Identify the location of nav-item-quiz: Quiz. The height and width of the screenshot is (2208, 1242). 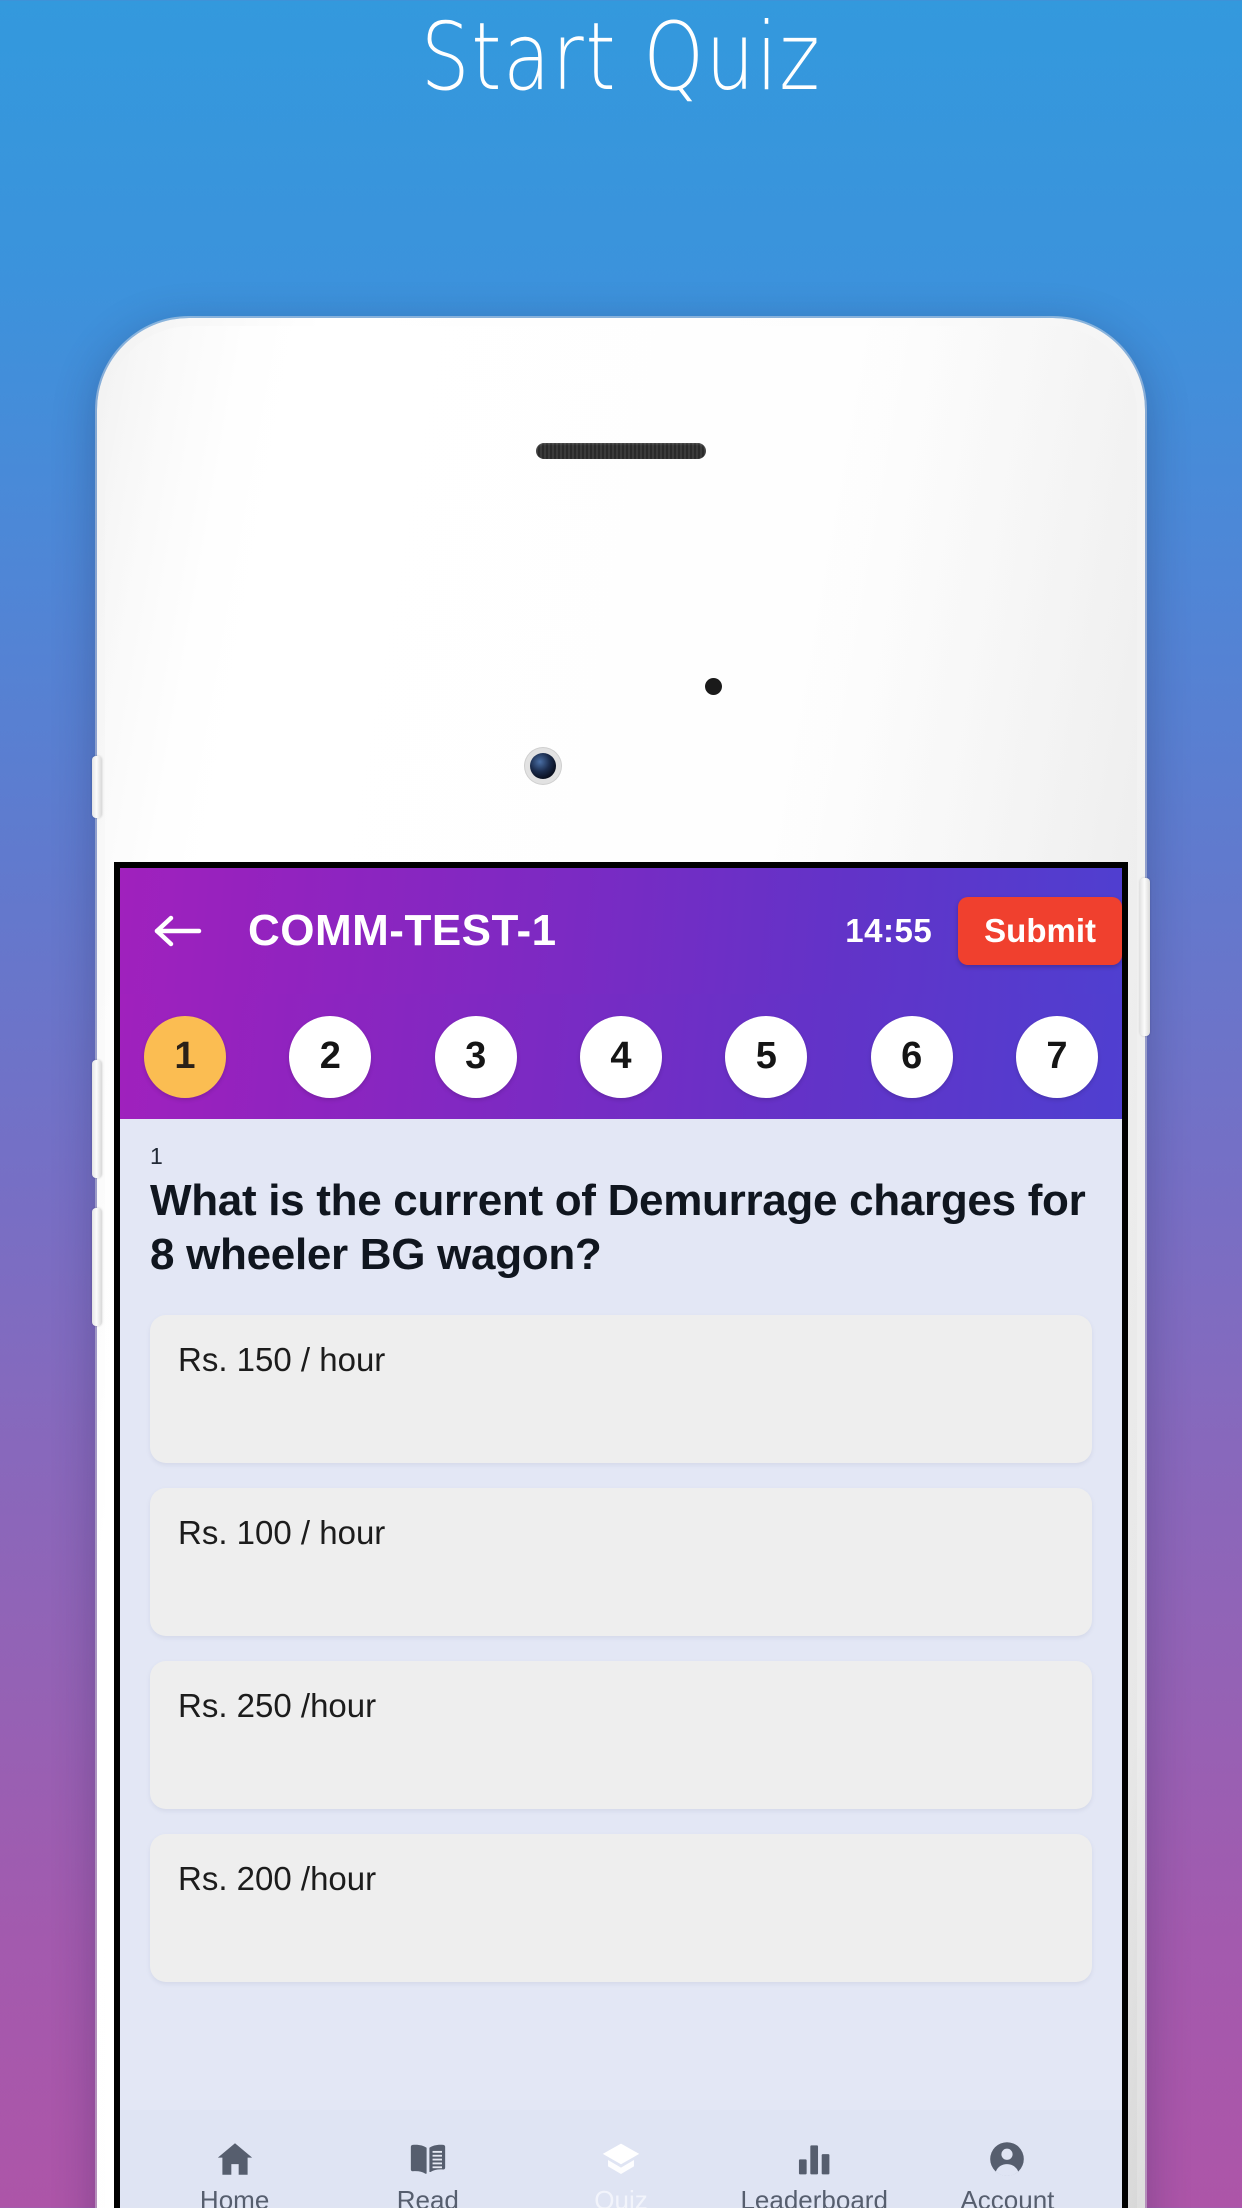
(620, 2171).